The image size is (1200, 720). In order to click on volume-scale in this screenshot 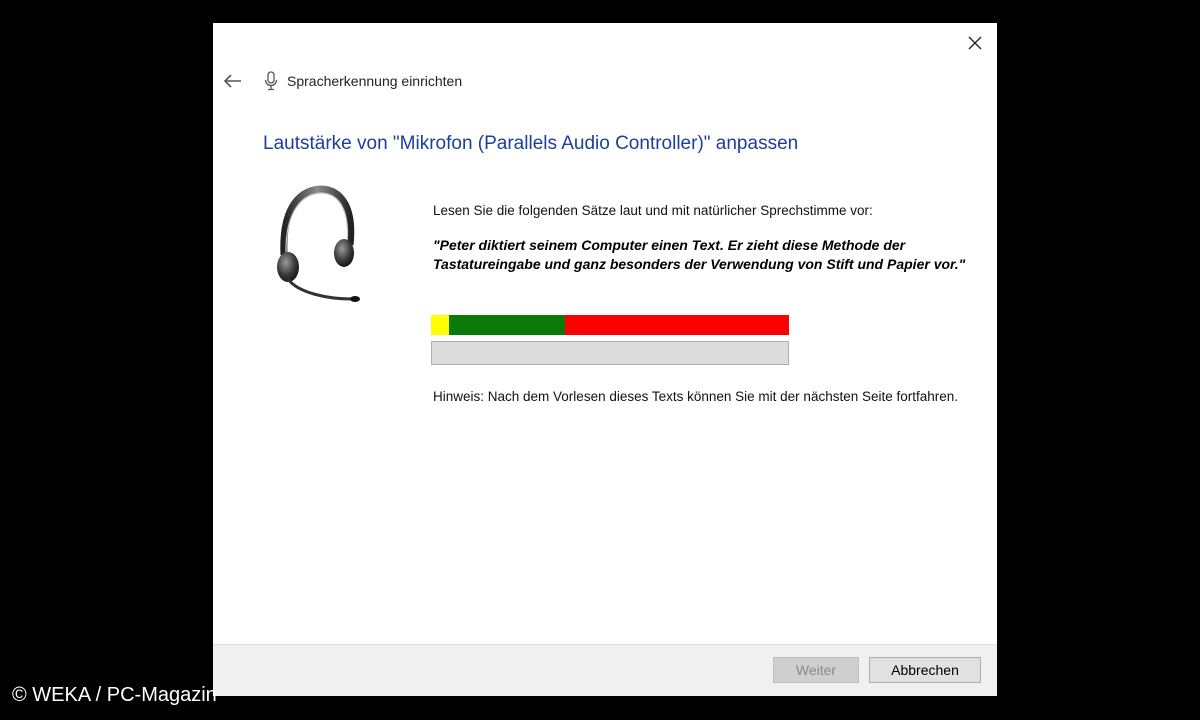, I will do `click(610, 325)`.